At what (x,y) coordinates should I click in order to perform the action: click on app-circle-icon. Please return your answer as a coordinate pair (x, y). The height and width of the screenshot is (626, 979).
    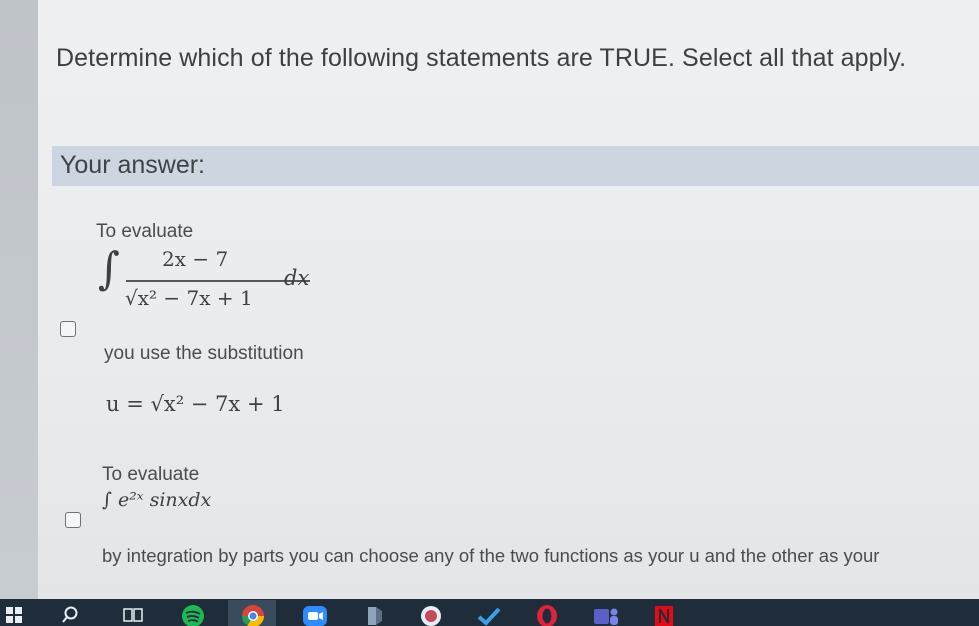
    Looking at the image, I should click on (431, 615).